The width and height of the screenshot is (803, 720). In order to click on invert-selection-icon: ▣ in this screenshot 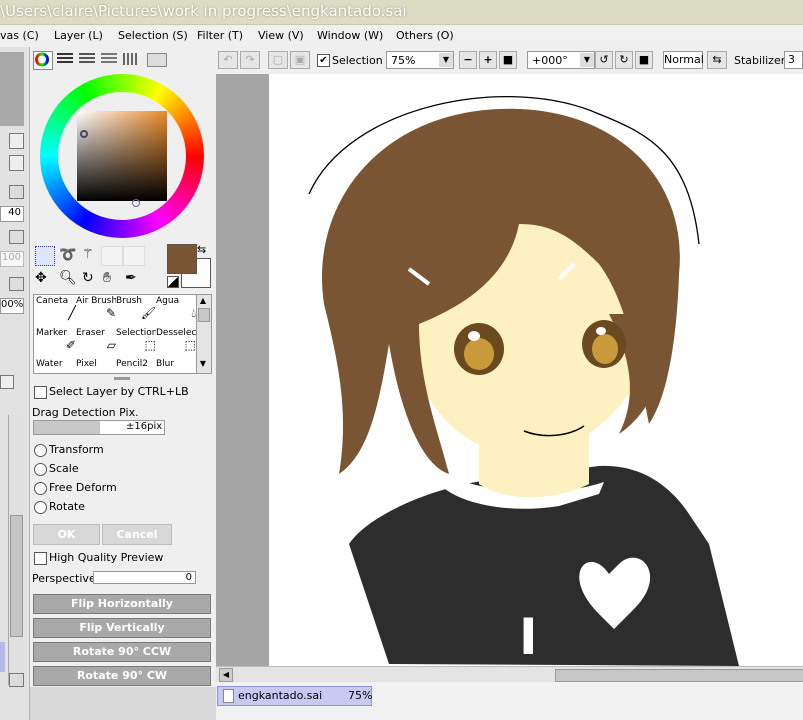, I will do `click(300, 60)`.